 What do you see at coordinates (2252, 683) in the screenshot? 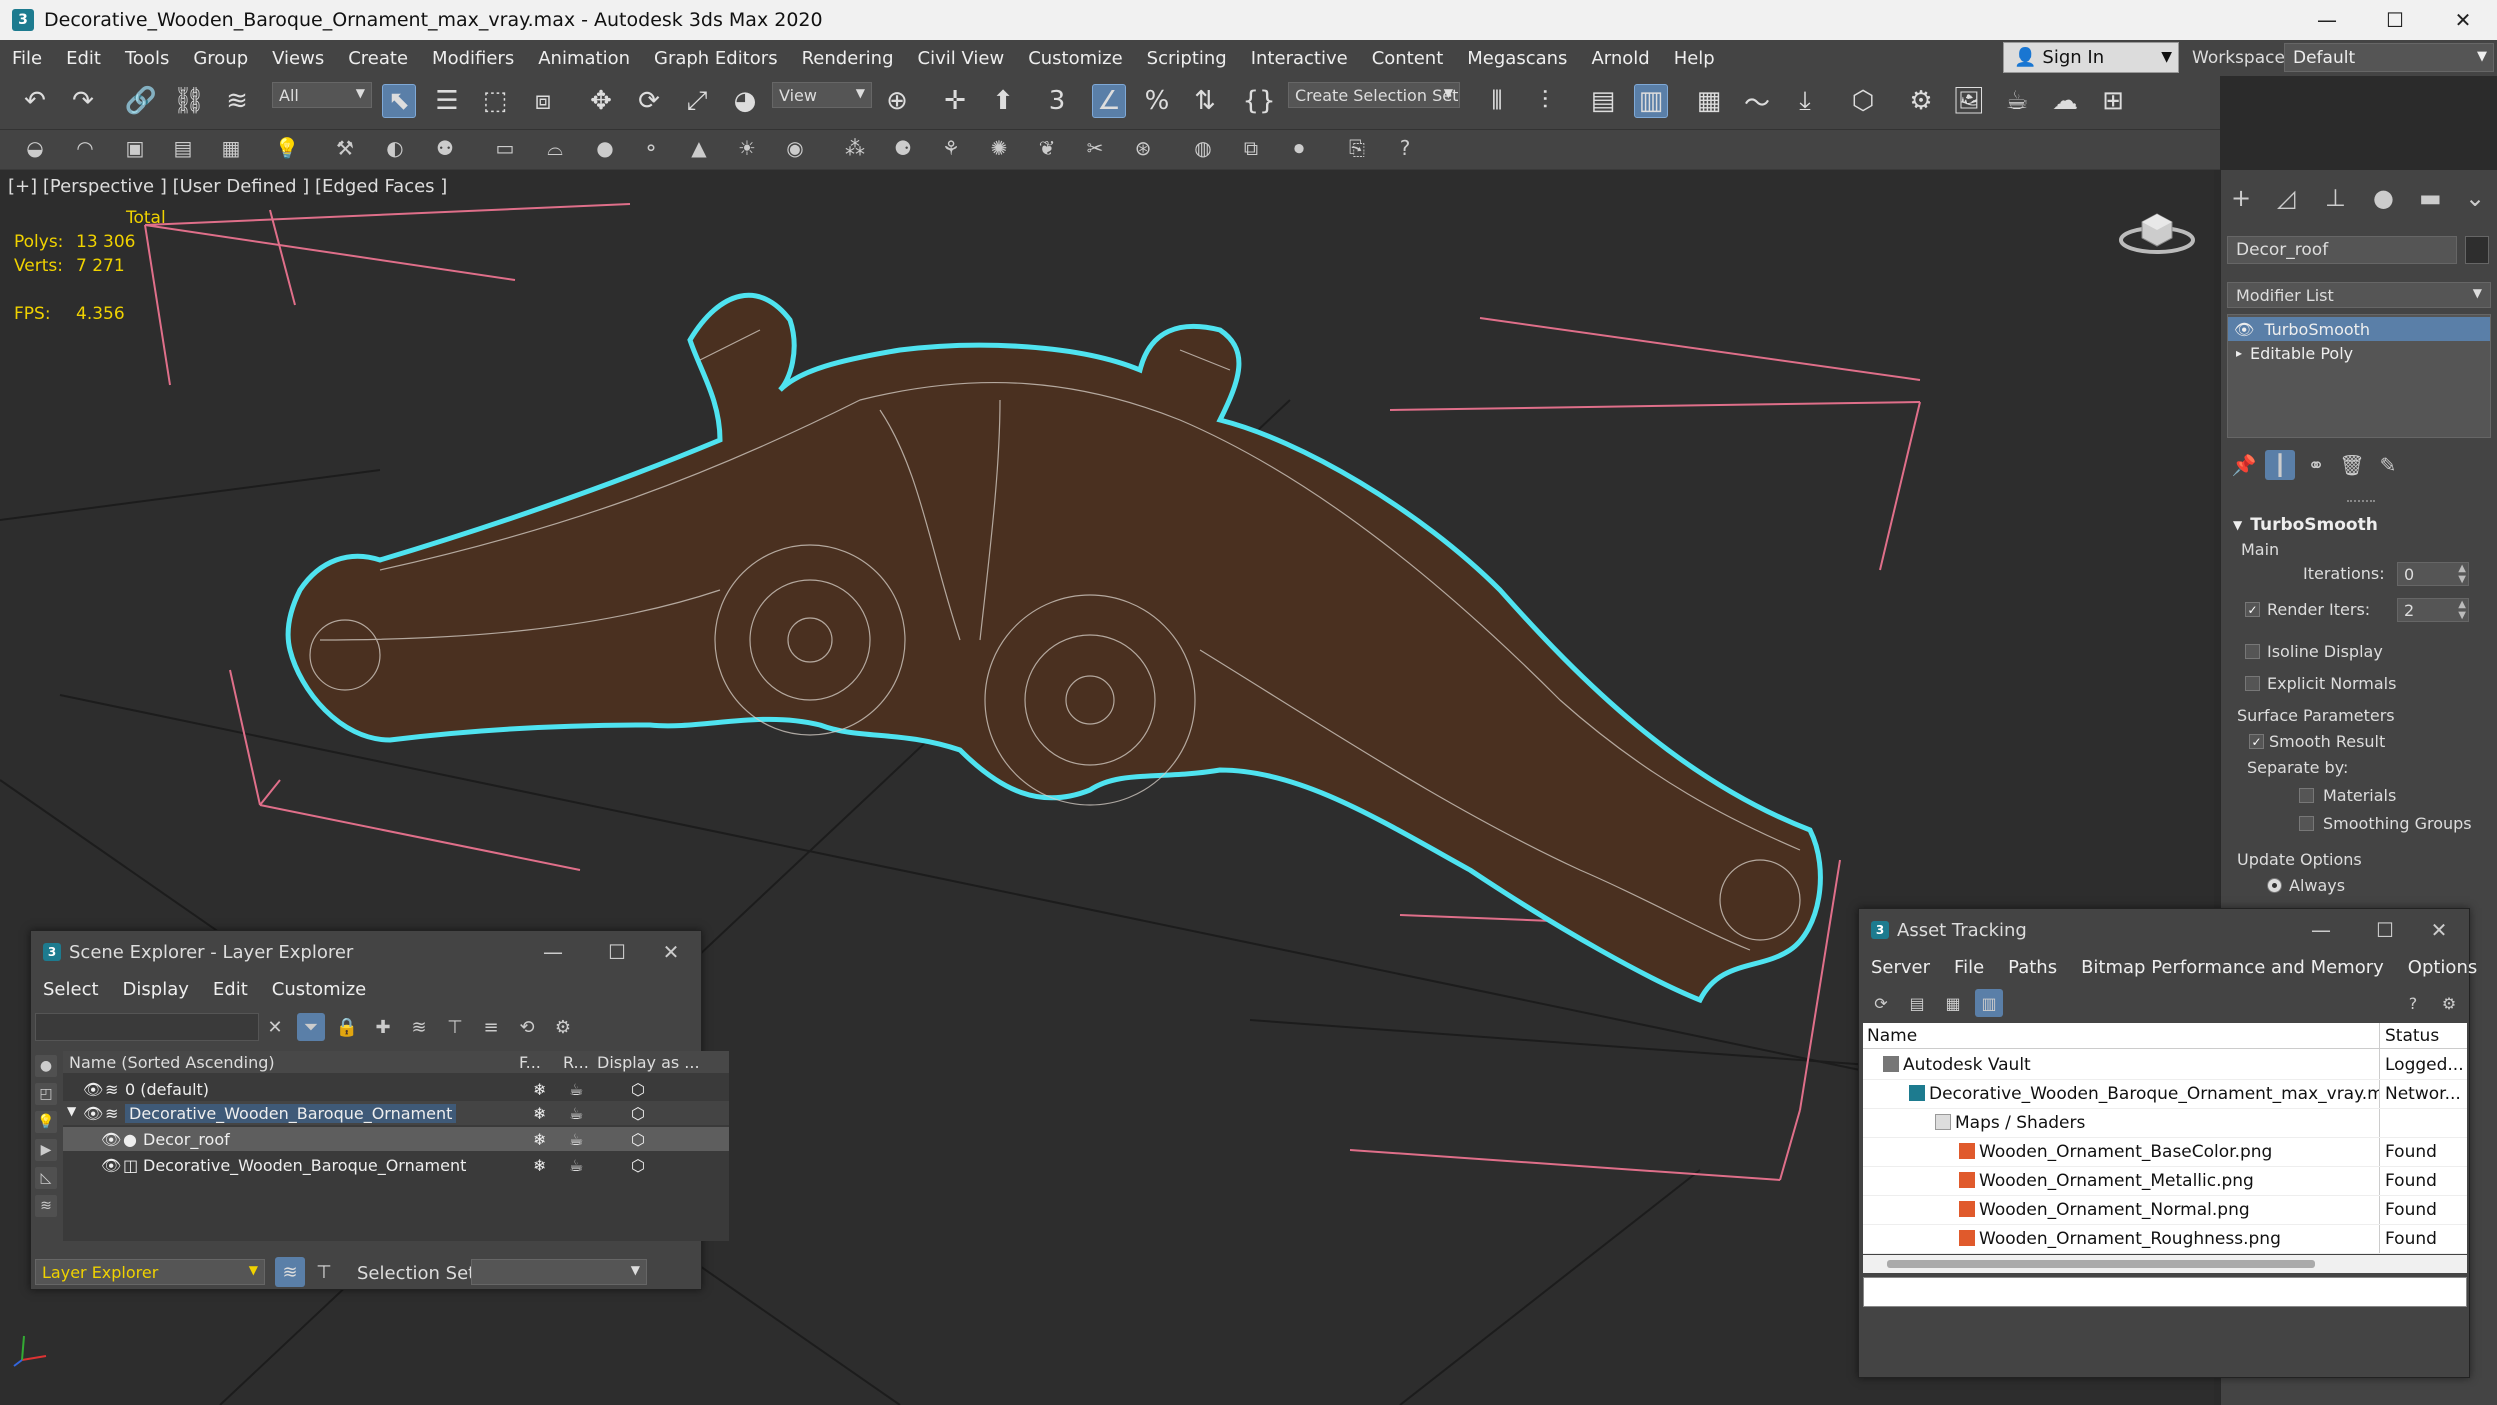
I see `explicit-normals-checkbox` at bounding box center [2252, 683].